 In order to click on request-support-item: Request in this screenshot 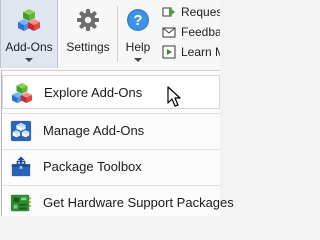, I will do `click(190, 12)`.